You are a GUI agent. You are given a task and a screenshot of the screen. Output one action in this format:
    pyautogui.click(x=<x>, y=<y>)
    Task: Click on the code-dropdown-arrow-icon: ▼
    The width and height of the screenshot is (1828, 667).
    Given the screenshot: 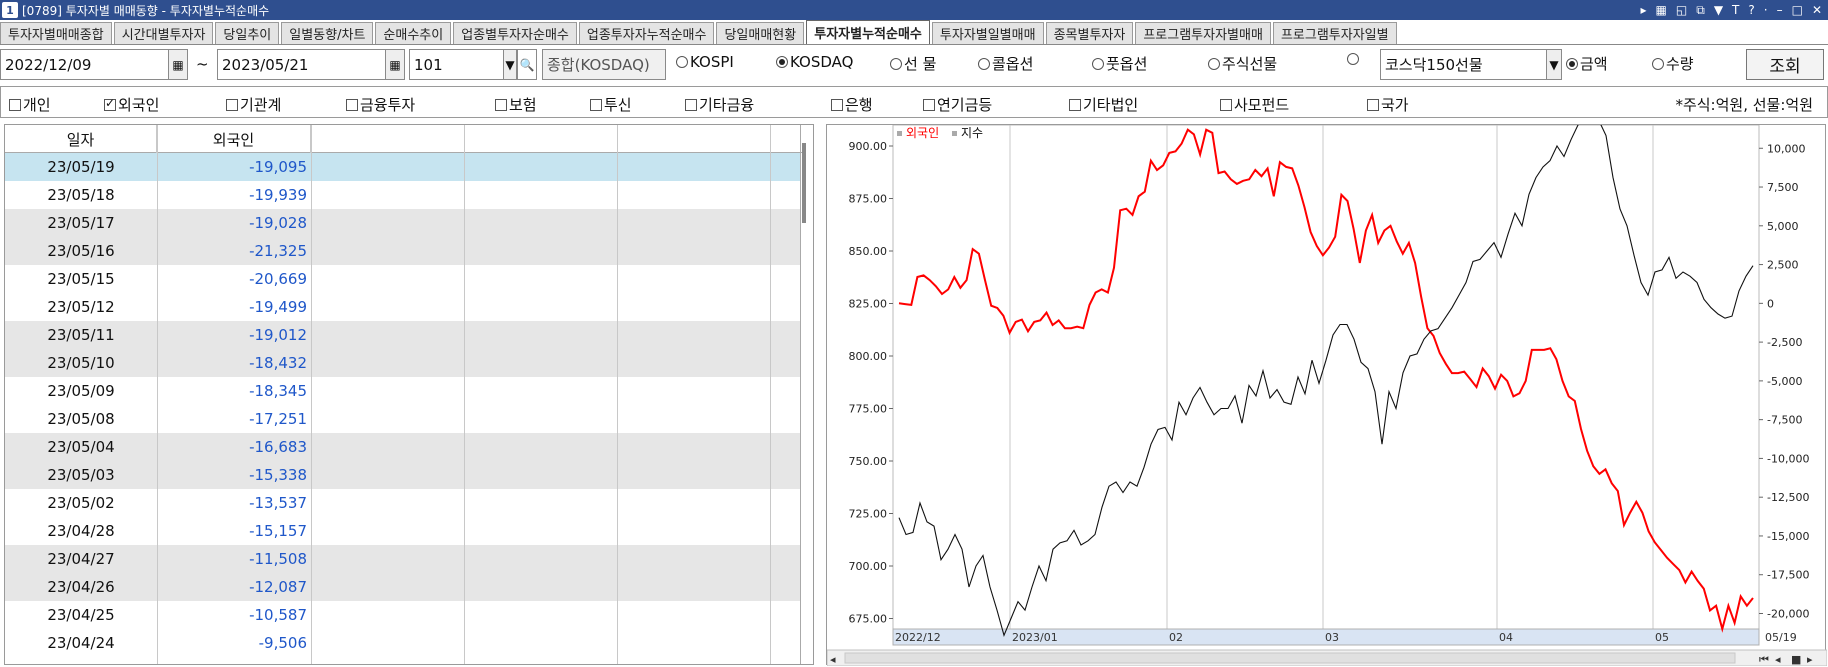 What is the action you would take?
    pyautogui.click(x=510, y=64)
    